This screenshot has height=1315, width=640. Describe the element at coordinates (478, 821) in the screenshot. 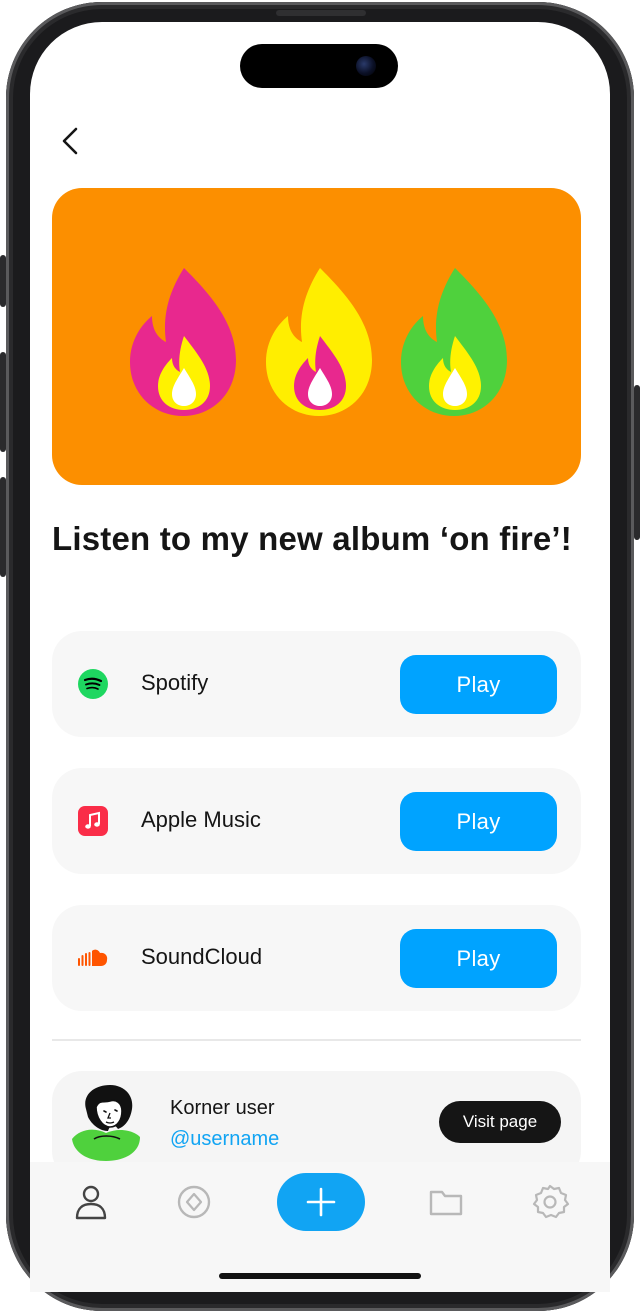

I see `apple-music-play-button: Play` at that location.